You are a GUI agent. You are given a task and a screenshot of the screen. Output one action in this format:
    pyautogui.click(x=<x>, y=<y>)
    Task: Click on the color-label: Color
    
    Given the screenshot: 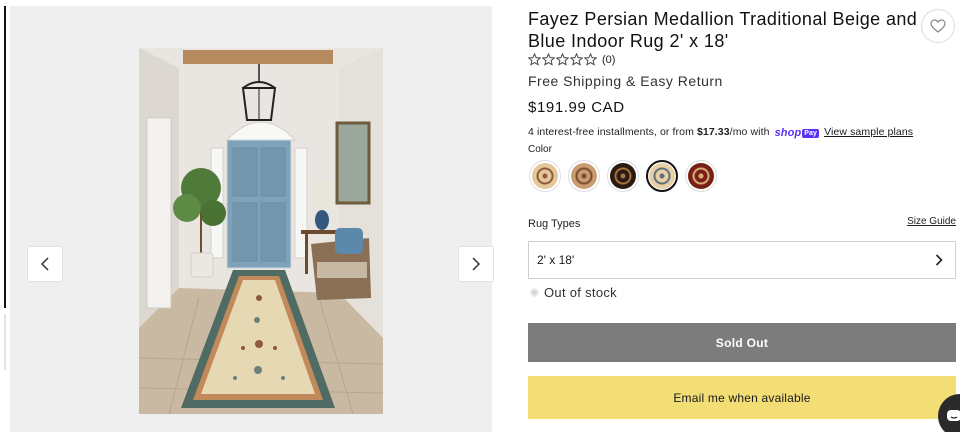 What is the action you would take?
    pyautogui.click(x=540, y=149)
    